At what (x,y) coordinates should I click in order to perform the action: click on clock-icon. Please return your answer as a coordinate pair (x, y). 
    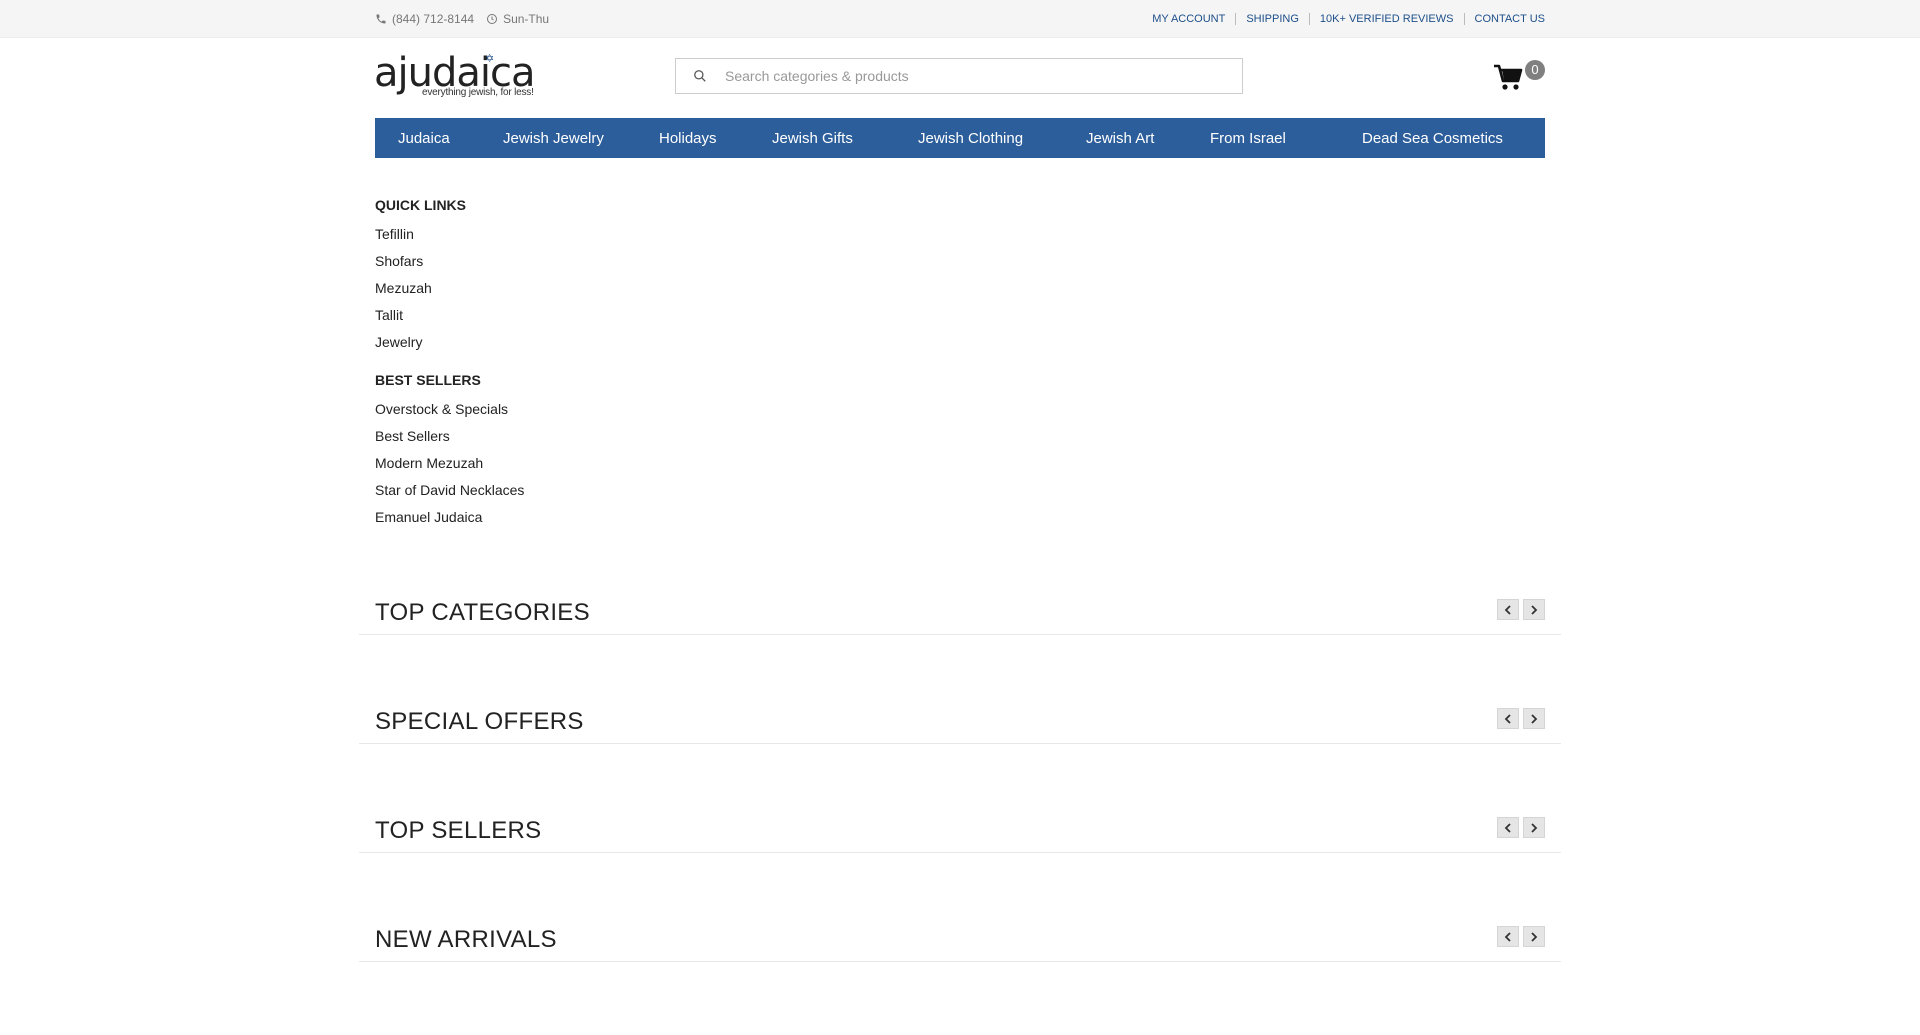
    Looking at the image, I should click on (492, 18).